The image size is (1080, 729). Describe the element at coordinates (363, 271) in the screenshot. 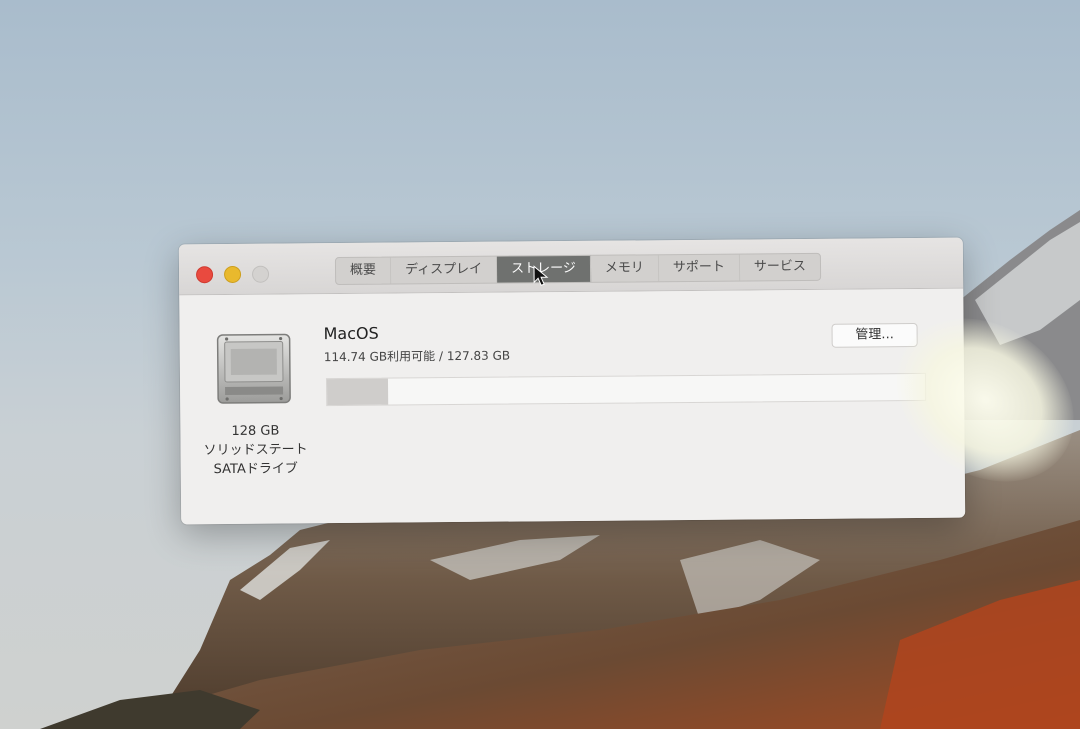

I see `tab-overview: 概要` at that location.